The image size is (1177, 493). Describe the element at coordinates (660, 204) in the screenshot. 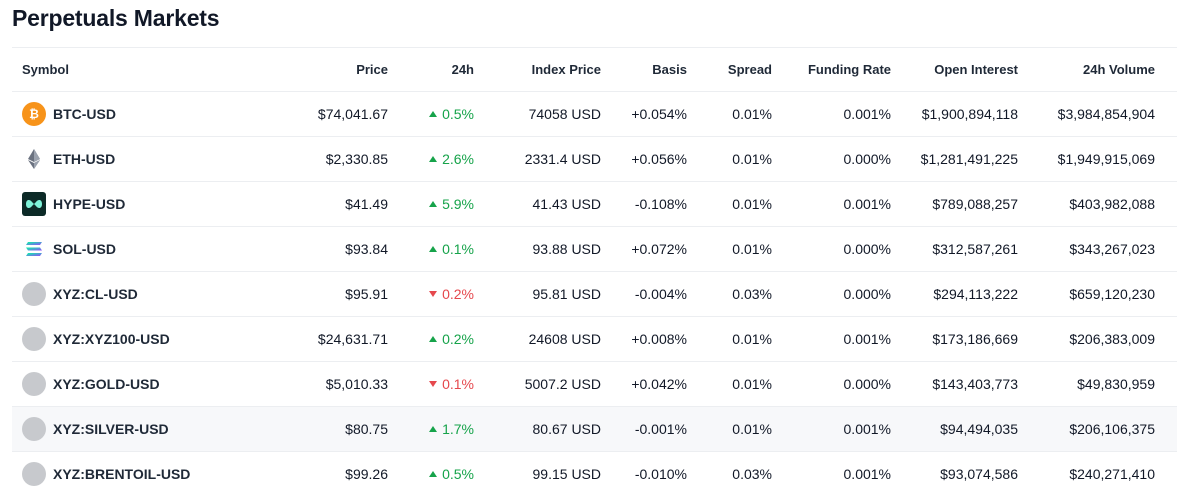

I see `basis-cell: -0.108%` at that location.